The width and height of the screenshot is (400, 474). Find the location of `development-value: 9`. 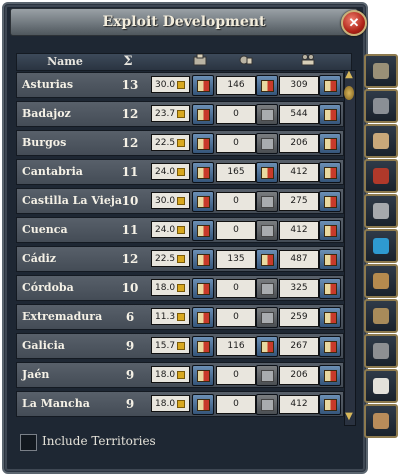

development-value: 9 is located at coordinates (130, 375).